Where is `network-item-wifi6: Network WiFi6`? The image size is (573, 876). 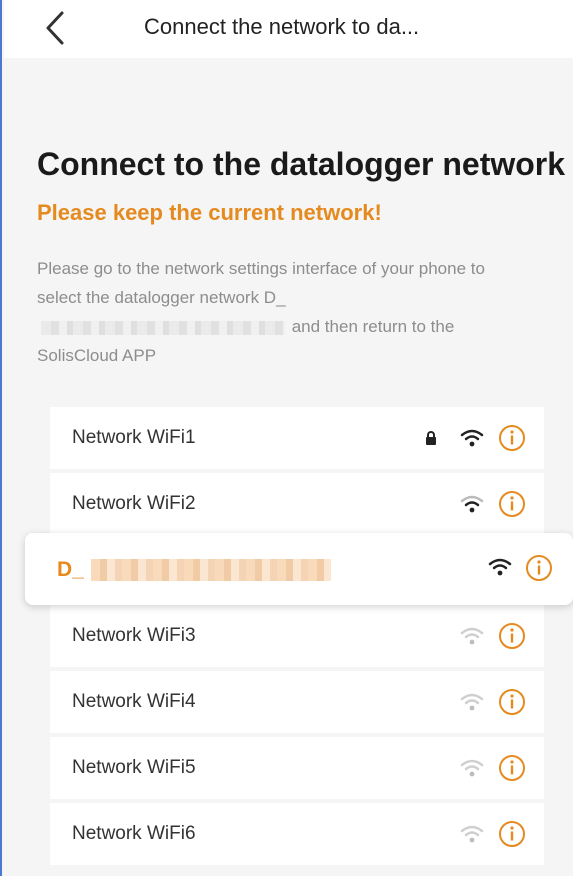
network-item-wifi6: Network WiFi6 is located at coordinates (297, 834).